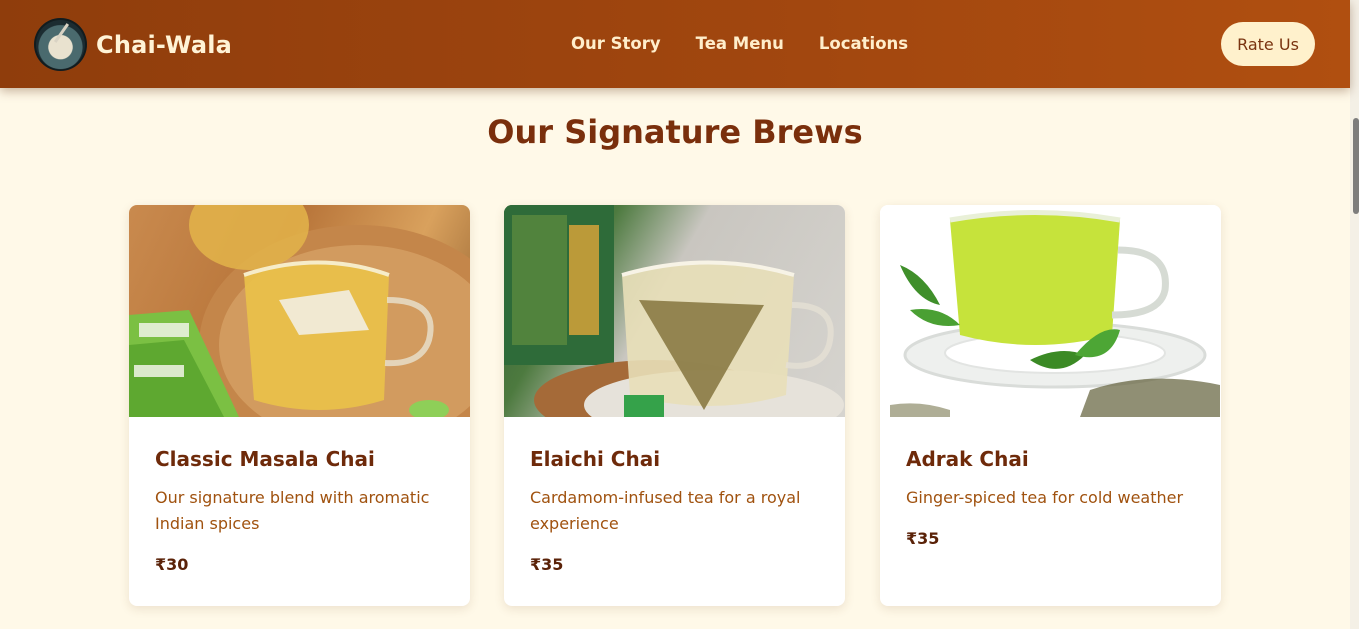  Describe the element at coordinates (863, 43) in the screenshot. I see `nav-link-locations: Locations` at that location.